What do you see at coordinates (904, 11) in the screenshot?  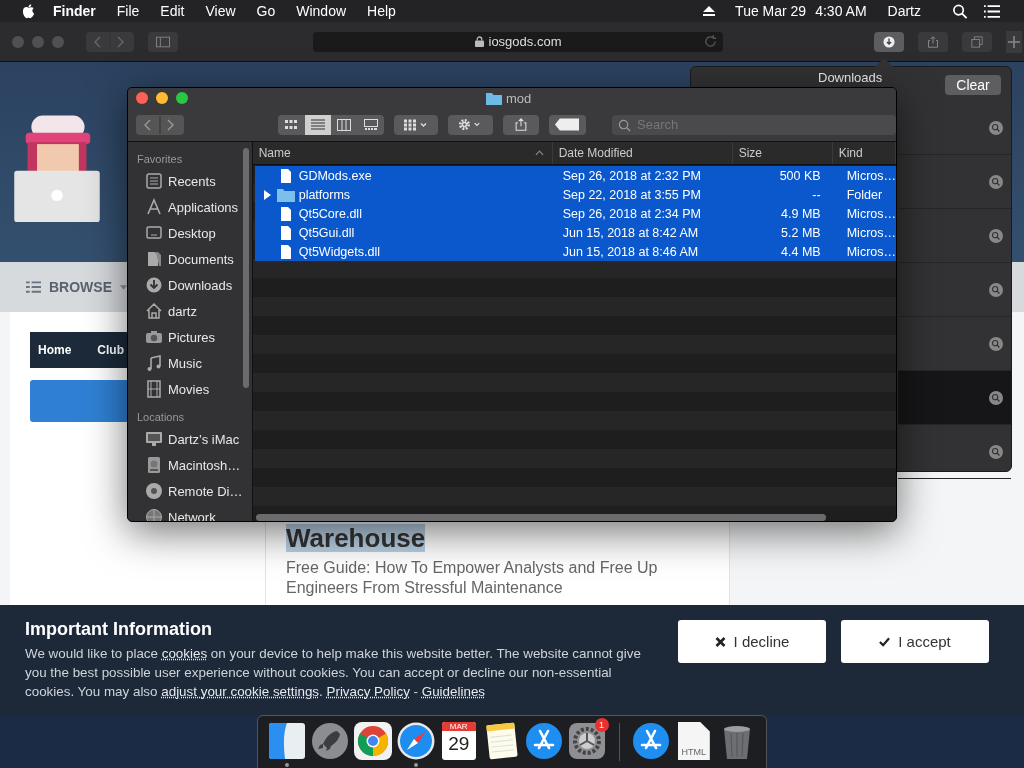 I see `user-menu: Dartz` at bounding box center [904, 11].